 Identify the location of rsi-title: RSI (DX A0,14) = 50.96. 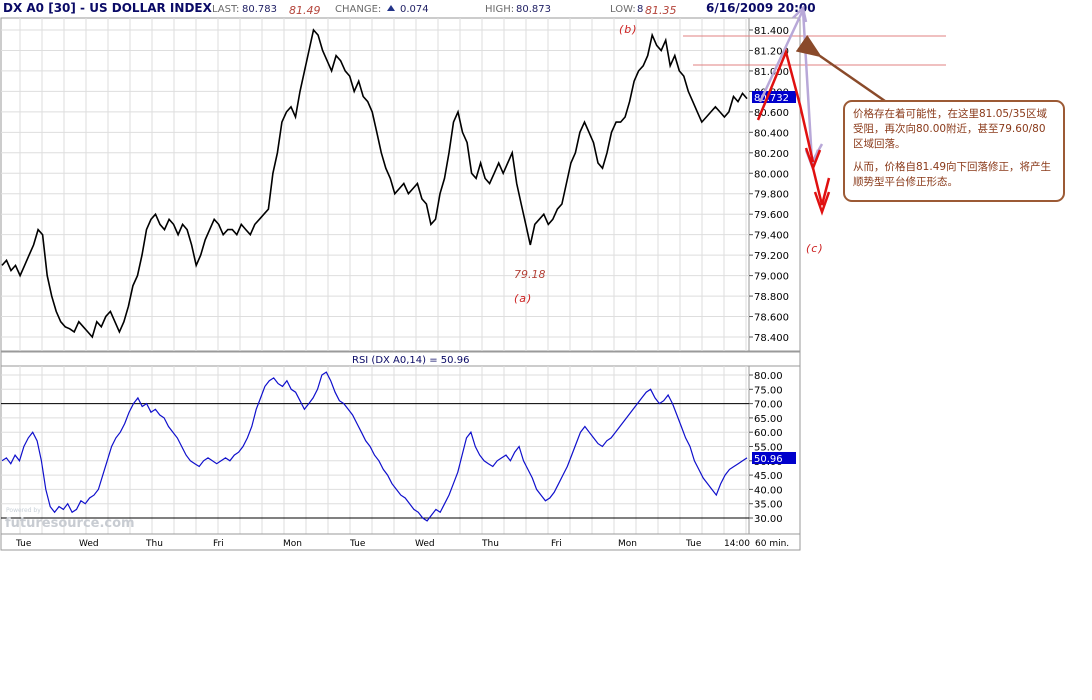
(410, 360).